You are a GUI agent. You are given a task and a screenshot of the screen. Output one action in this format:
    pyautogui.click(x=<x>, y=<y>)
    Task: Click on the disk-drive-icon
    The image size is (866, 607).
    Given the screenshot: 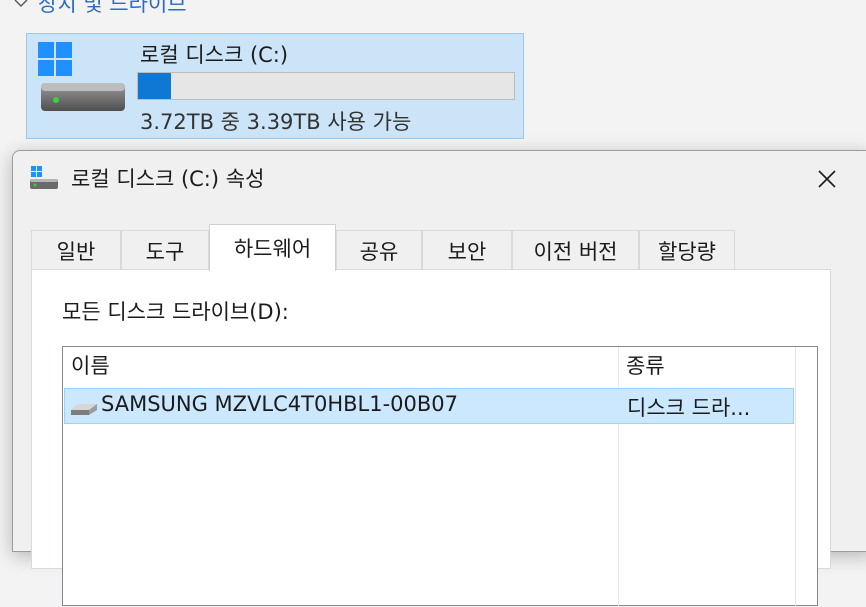 What is the action you would take?
    pyautogui.click(x=84, y=409)
    